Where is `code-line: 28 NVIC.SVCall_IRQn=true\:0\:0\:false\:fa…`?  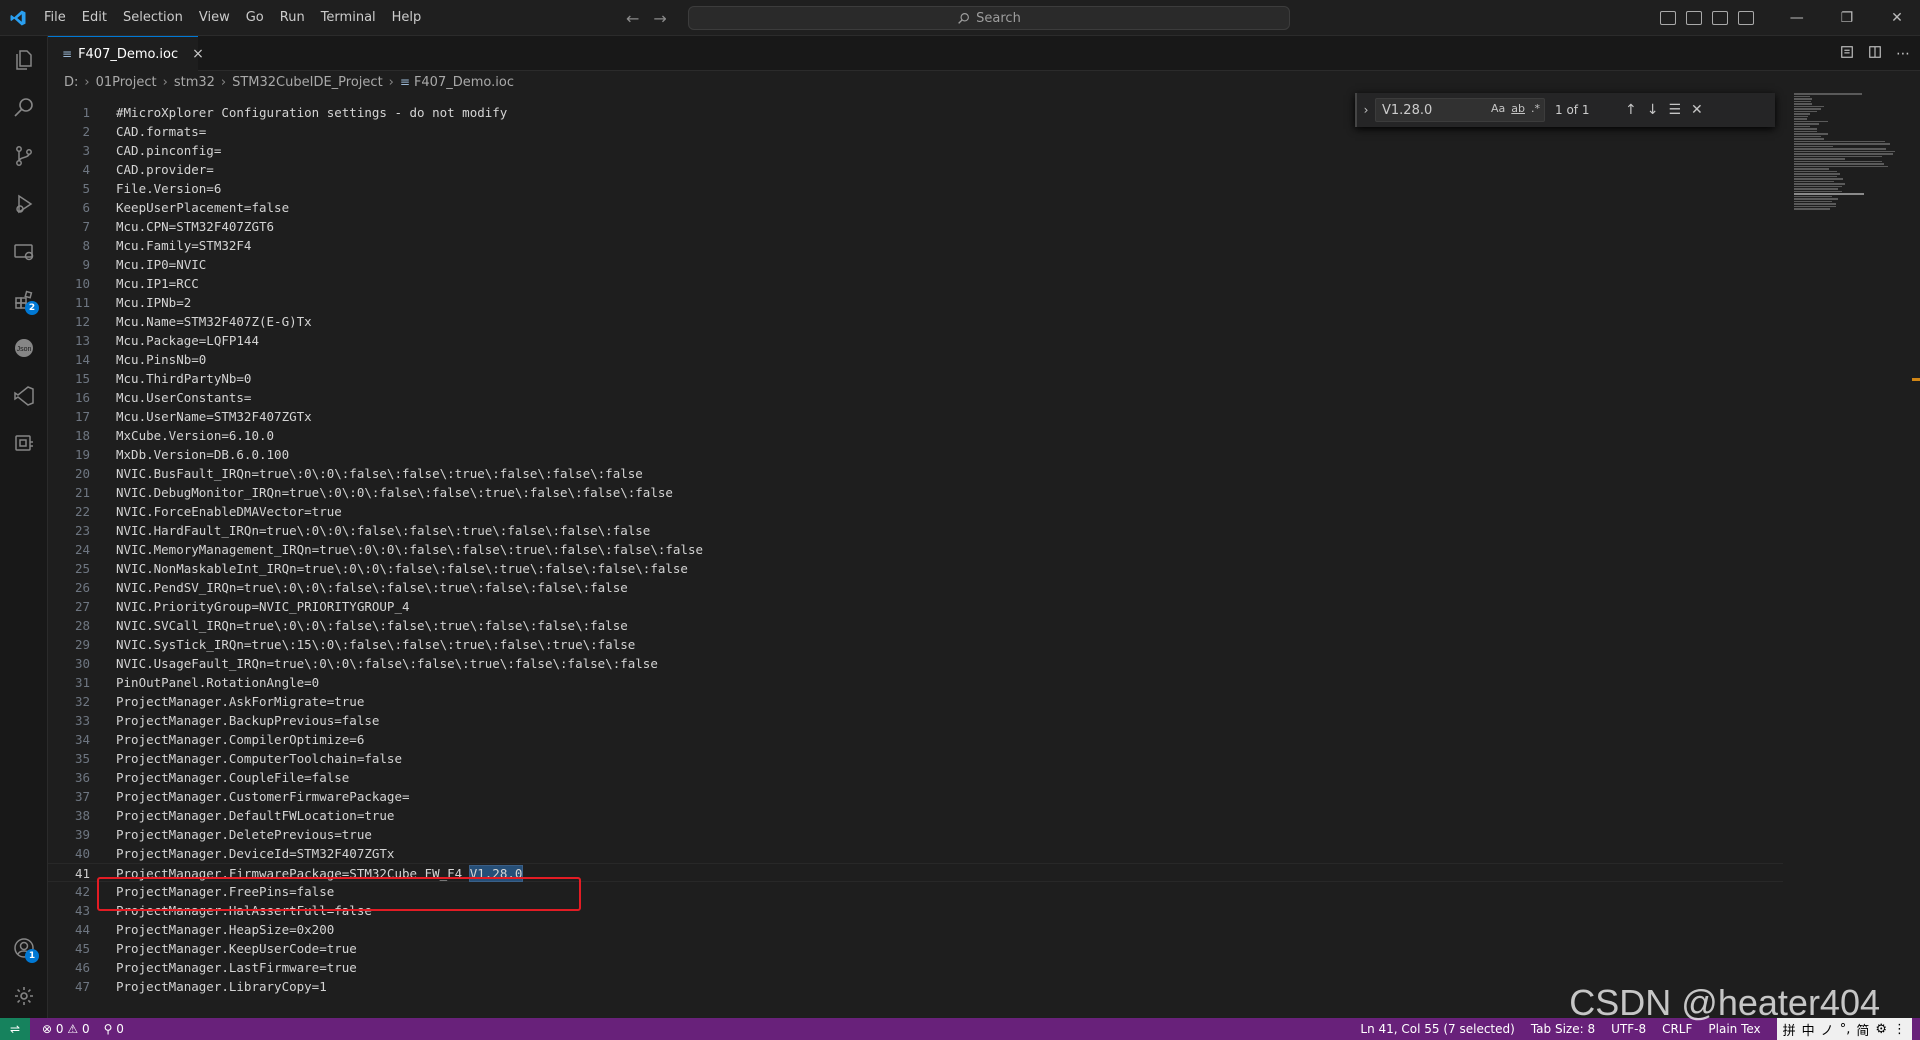
code-line: 28 NVIC.SVCall_IRQn=true\:0\:0\:false\:fa… is located at coordinates (915, 625).